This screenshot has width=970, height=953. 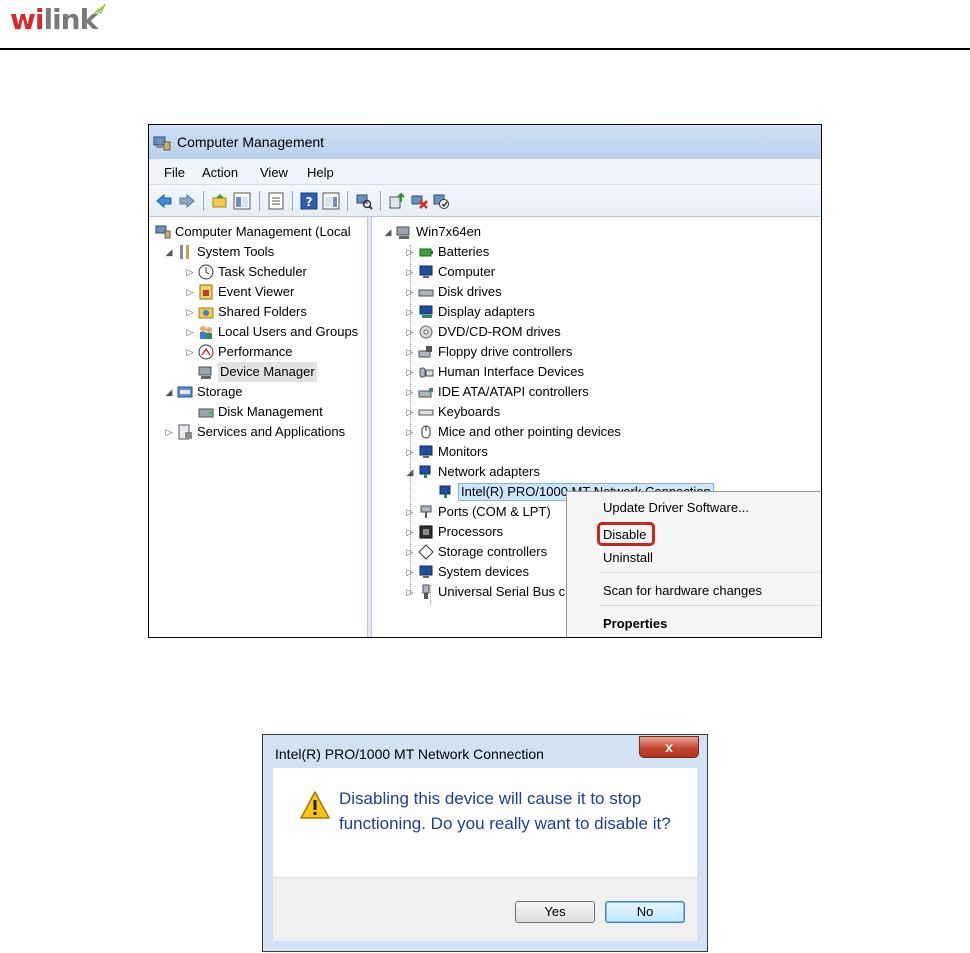 I want to click on device-category-system-devices: ▷ System devices, so click(x=467, y=572).